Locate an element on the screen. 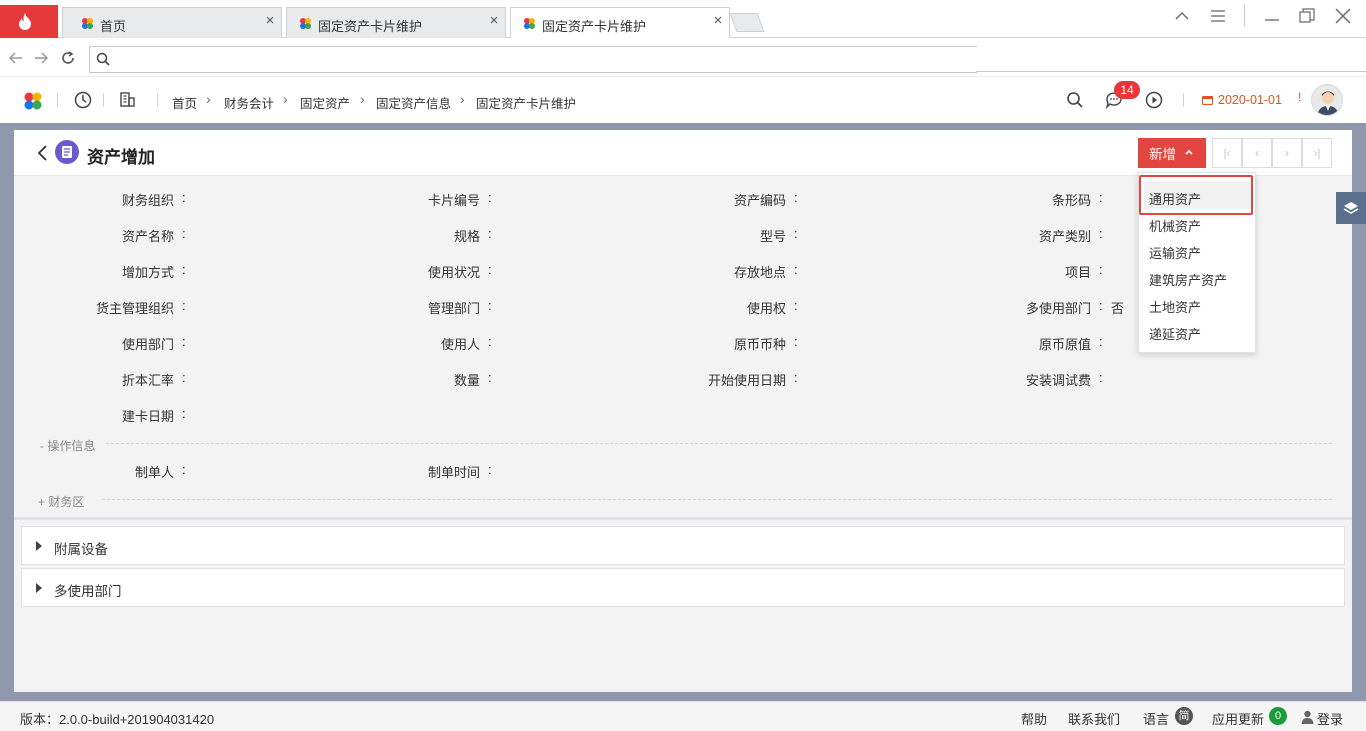 This screenshot has width=1366, height=731. field-label: 型号 is located at coordinates (772, 236).